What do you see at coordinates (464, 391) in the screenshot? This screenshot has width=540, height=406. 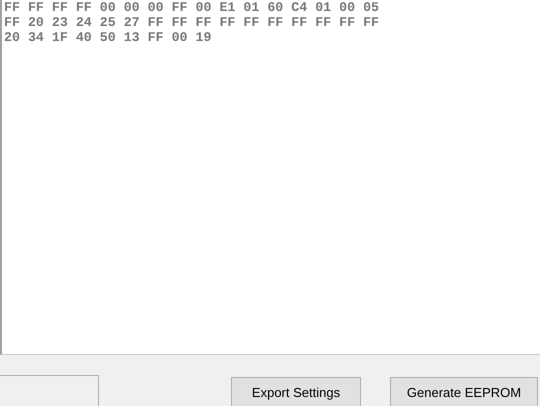 I see `generate-eeprom-button: Generate EEPROM` at bounding box center [464, 391].